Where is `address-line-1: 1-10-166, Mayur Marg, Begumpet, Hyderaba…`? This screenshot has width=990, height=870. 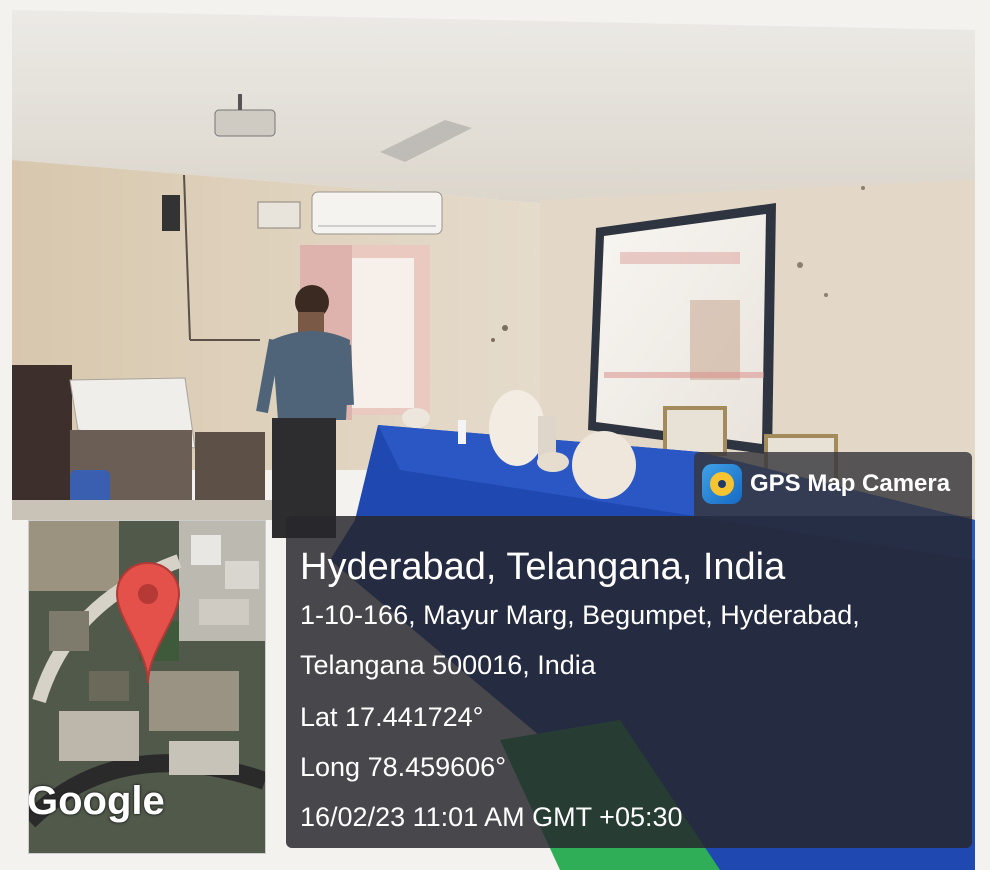
address-line-1: 1-10-166, Mayur Marg, Begumpet, Hyderaba… is located at coordinates (580, 615).